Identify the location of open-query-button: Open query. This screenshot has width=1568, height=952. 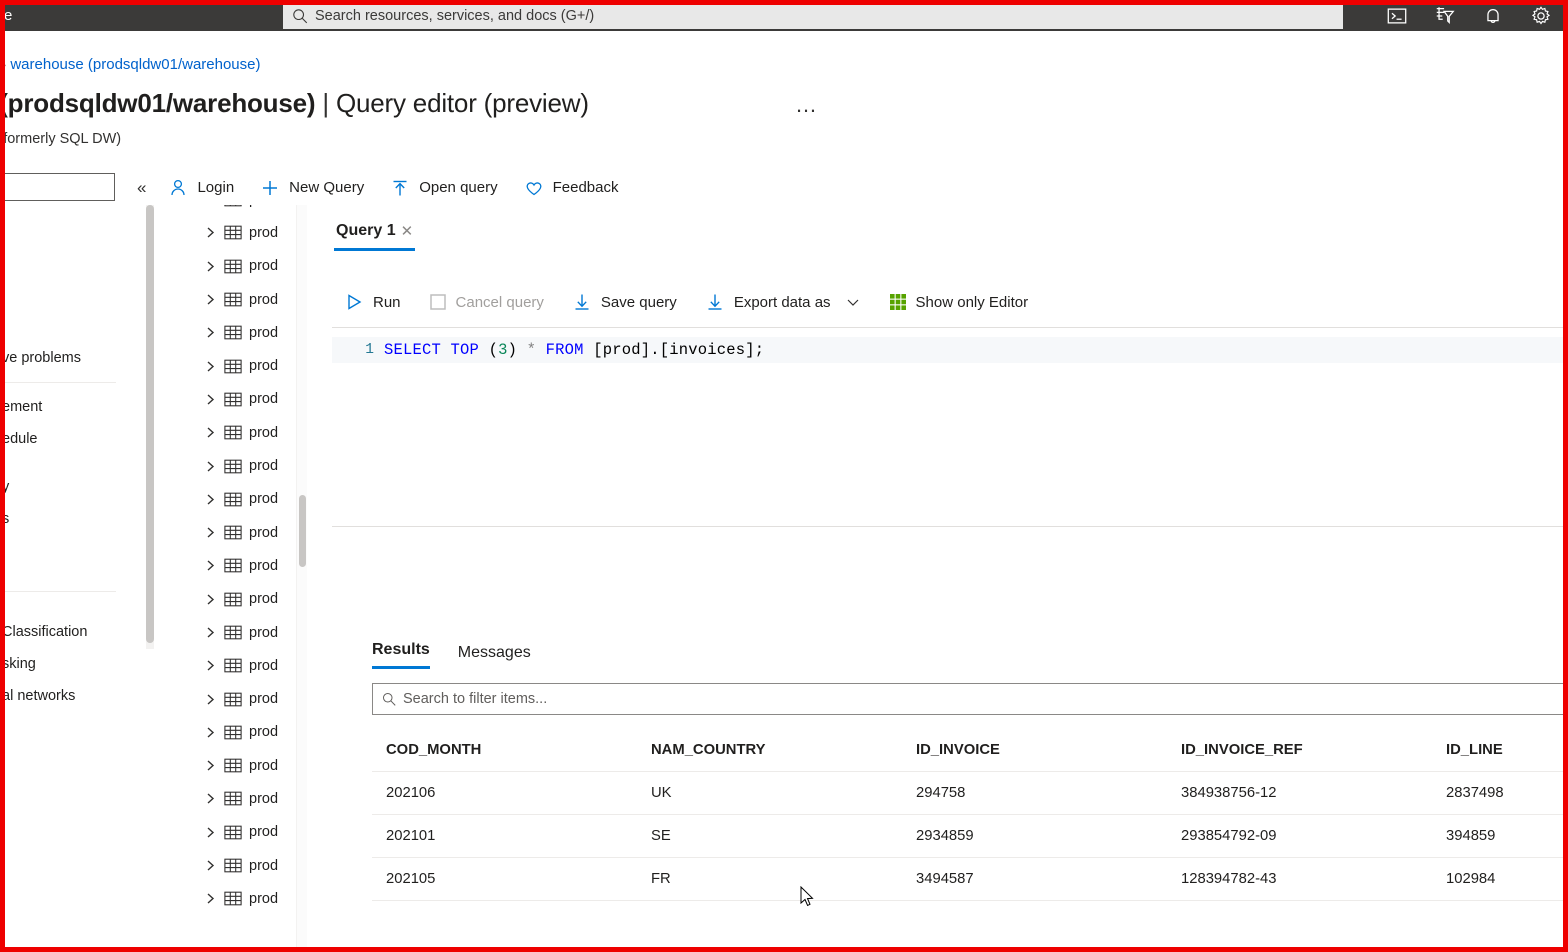
(443, 187).